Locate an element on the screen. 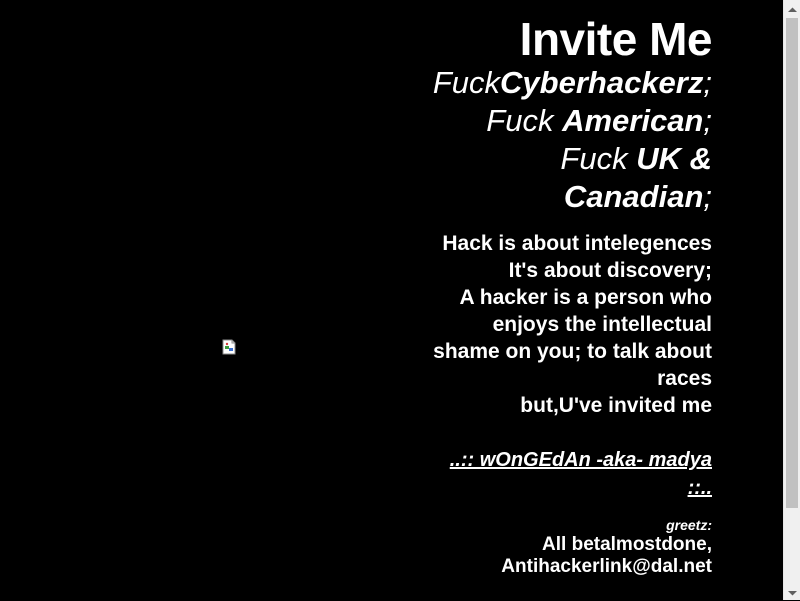 The height and width of the screenshot is (601, 800). author-link: ..:: wOnGEdAn -aka- madya ::.. is located at coordinates (555, 474).